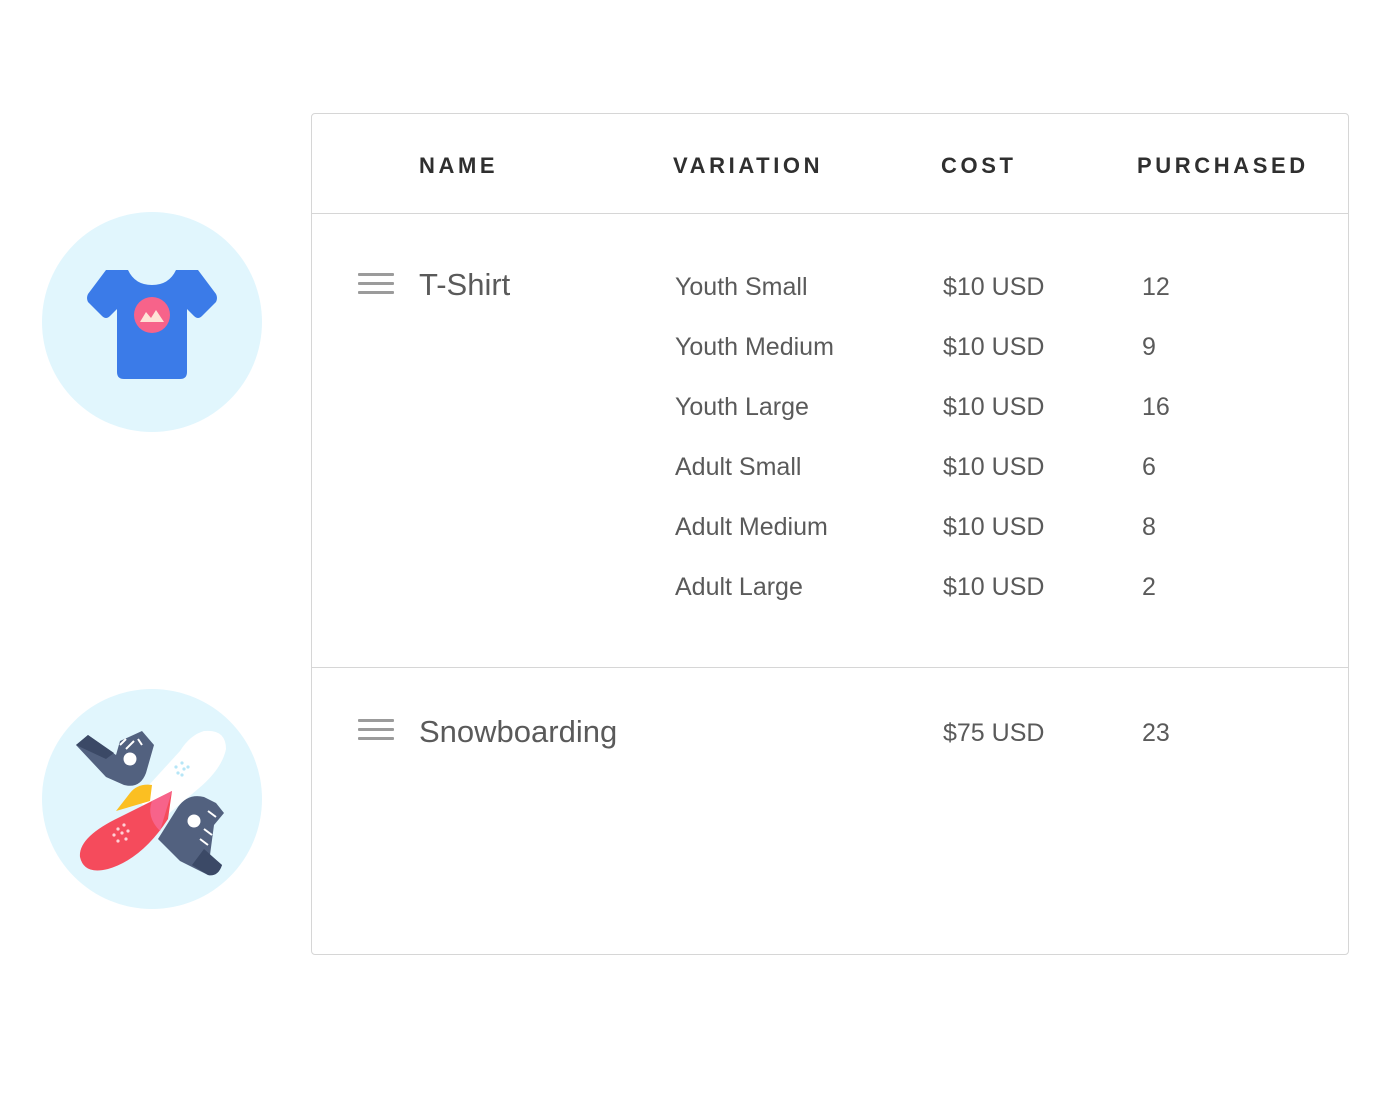 This screenshot has height=1100, width=1400. What do you see at coordinates (748, 166) in the screenshot?
I see `column-header-variation: VARIATION` at bounding box center [748, 166].